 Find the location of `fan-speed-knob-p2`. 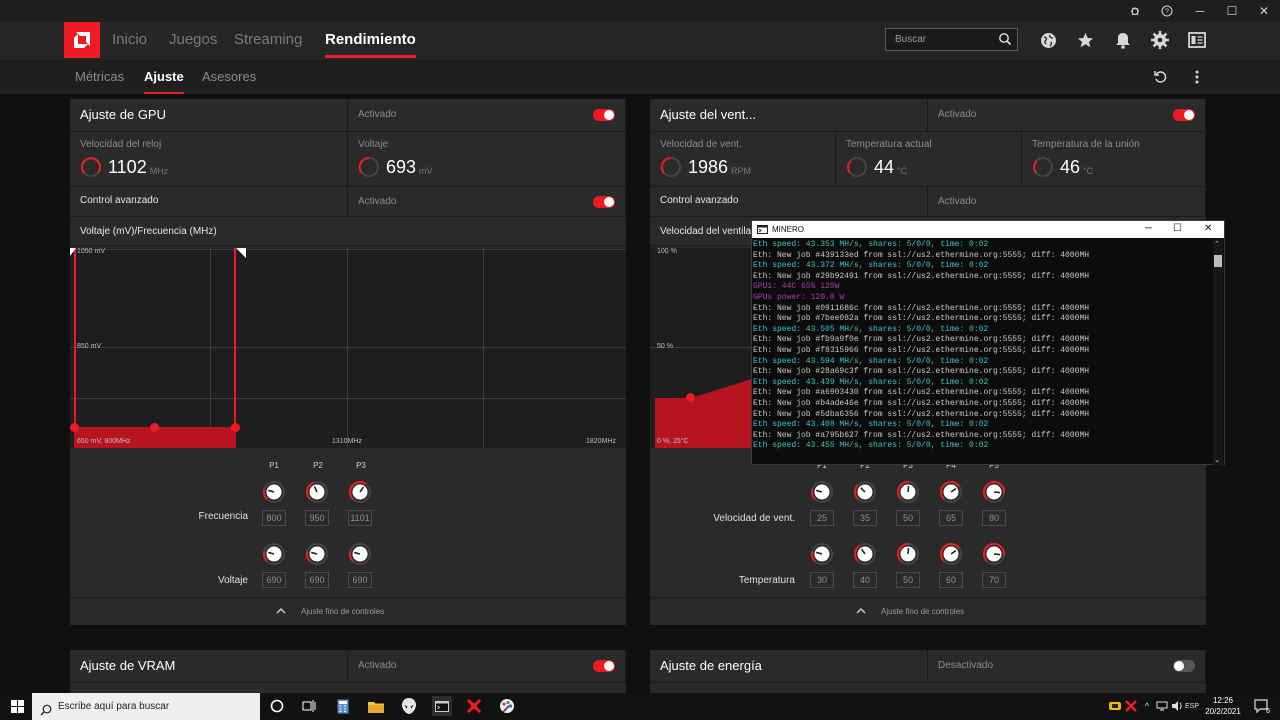

fan-speed-knob-p2 is located at coordinates (865, 492).